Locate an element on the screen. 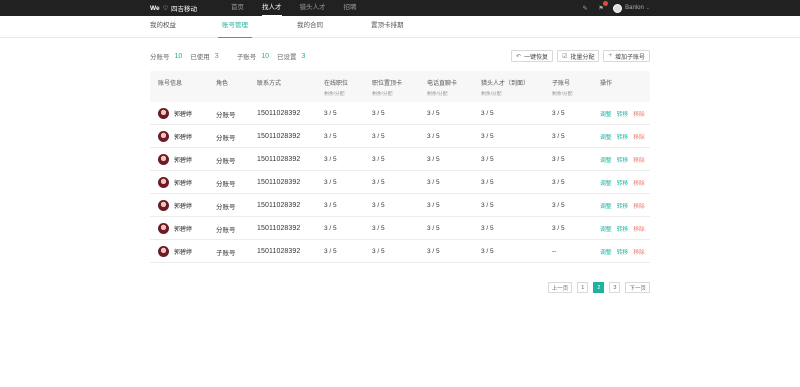 The height and width of the screenshot is (387, 800). user-name: Banlon is located at coordinates (634, 8).